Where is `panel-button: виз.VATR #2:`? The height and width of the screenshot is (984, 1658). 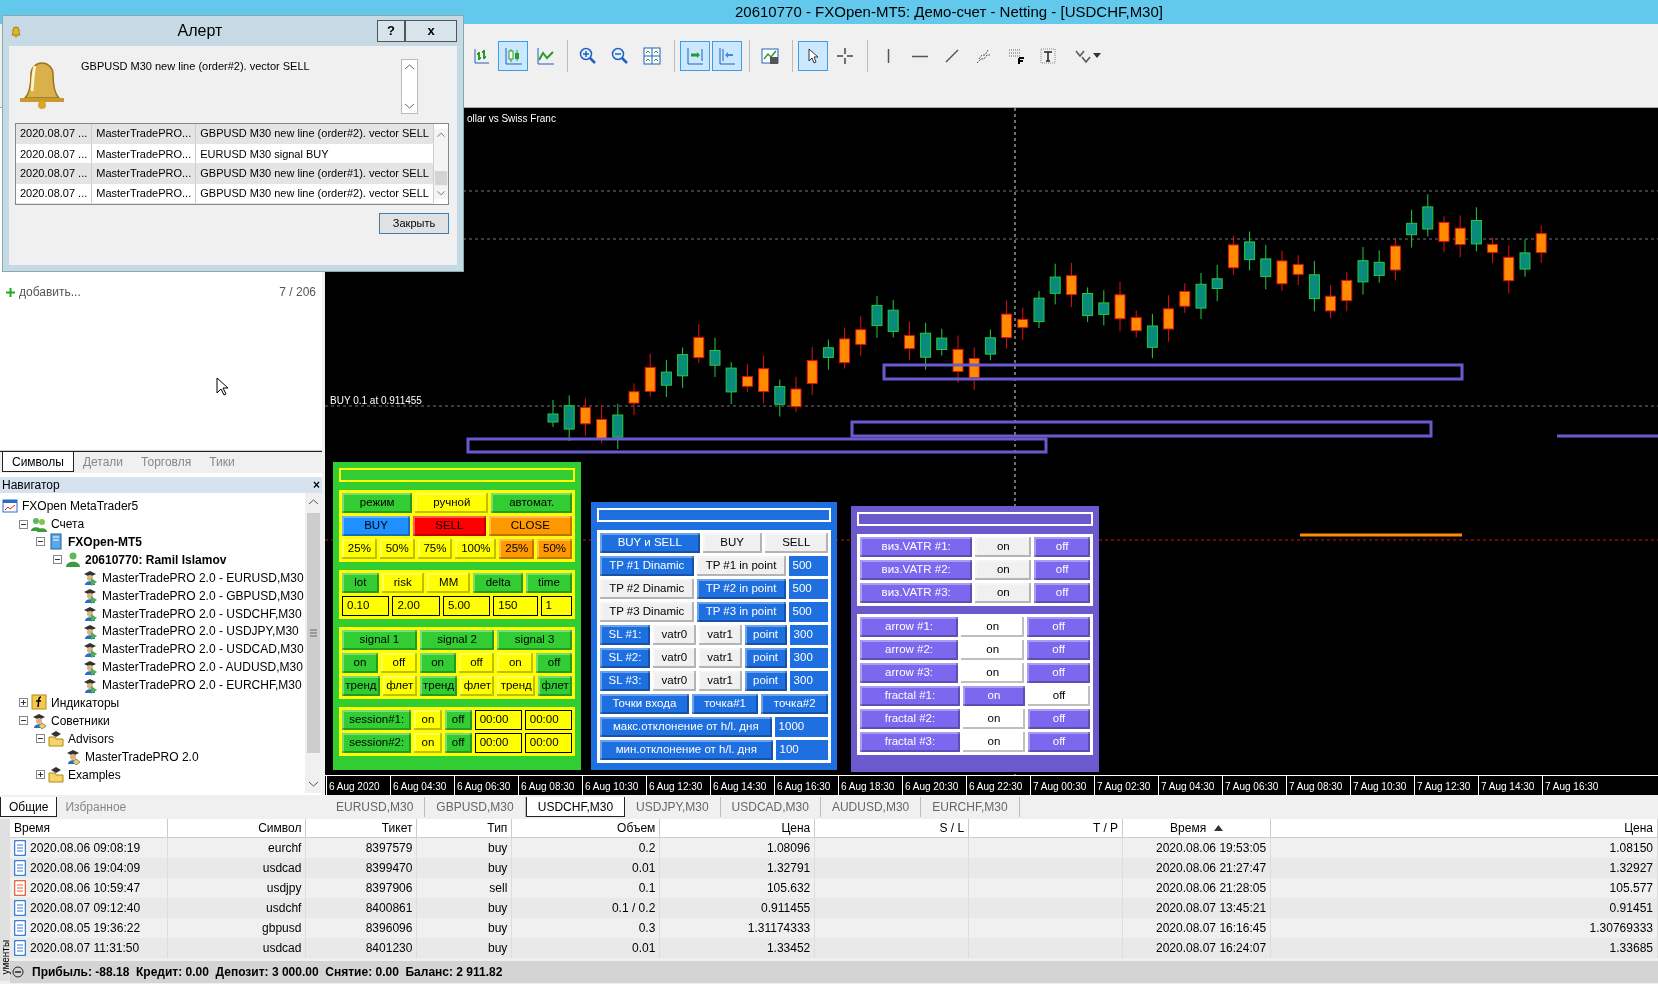
panel-button: виз.VATR #2: is located at coordinates (916, 570).